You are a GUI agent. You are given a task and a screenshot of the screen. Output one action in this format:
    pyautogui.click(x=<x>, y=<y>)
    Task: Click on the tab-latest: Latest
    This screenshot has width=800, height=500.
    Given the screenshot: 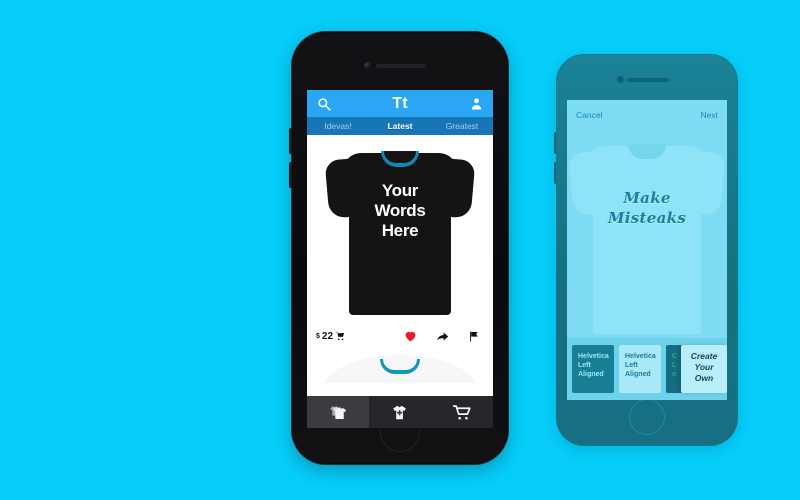 What is the action you would take?
    pyautogui.click(x=400, y=126)
    